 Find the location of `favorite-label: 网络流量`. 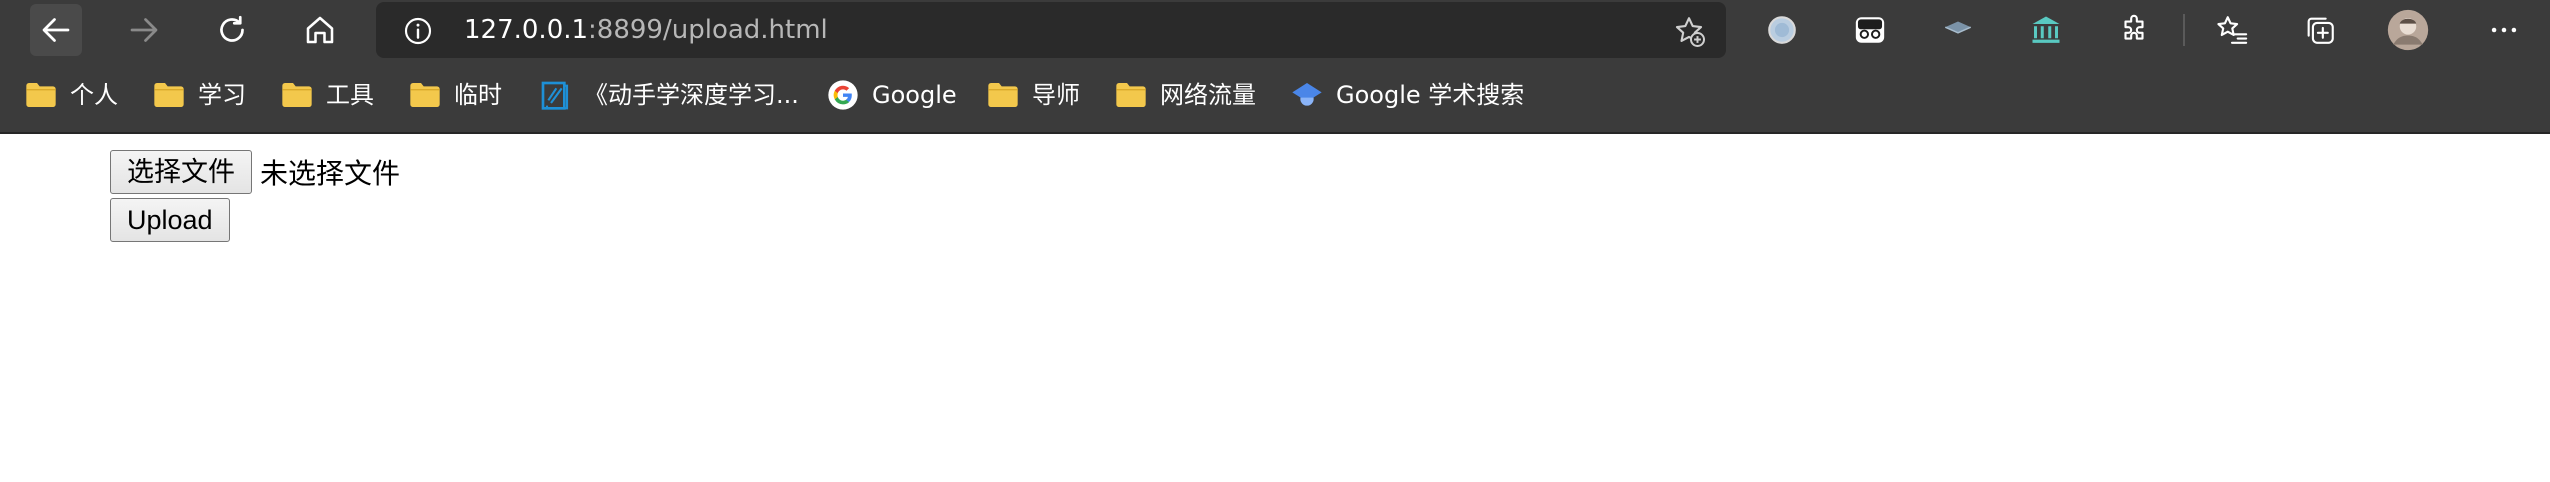

favorite-label: 网络流量 is located at coordinates (1208, 95).